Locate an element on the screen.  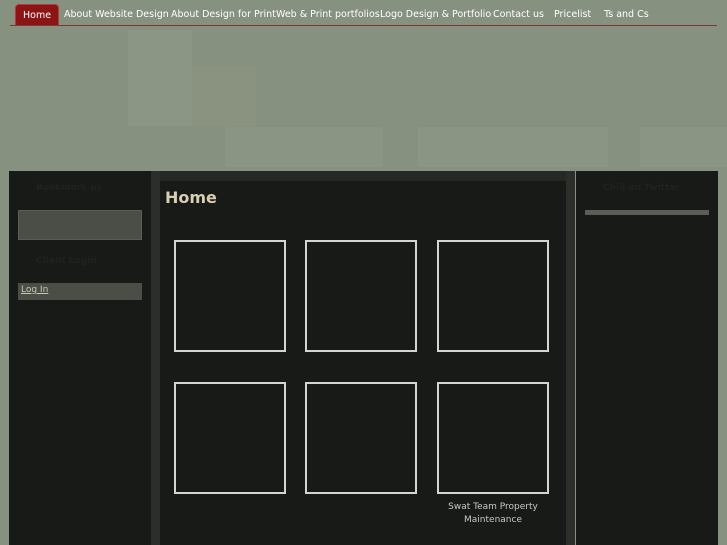
nav-item-about-website-design: About Website Design is located at coordinates (116, 14).